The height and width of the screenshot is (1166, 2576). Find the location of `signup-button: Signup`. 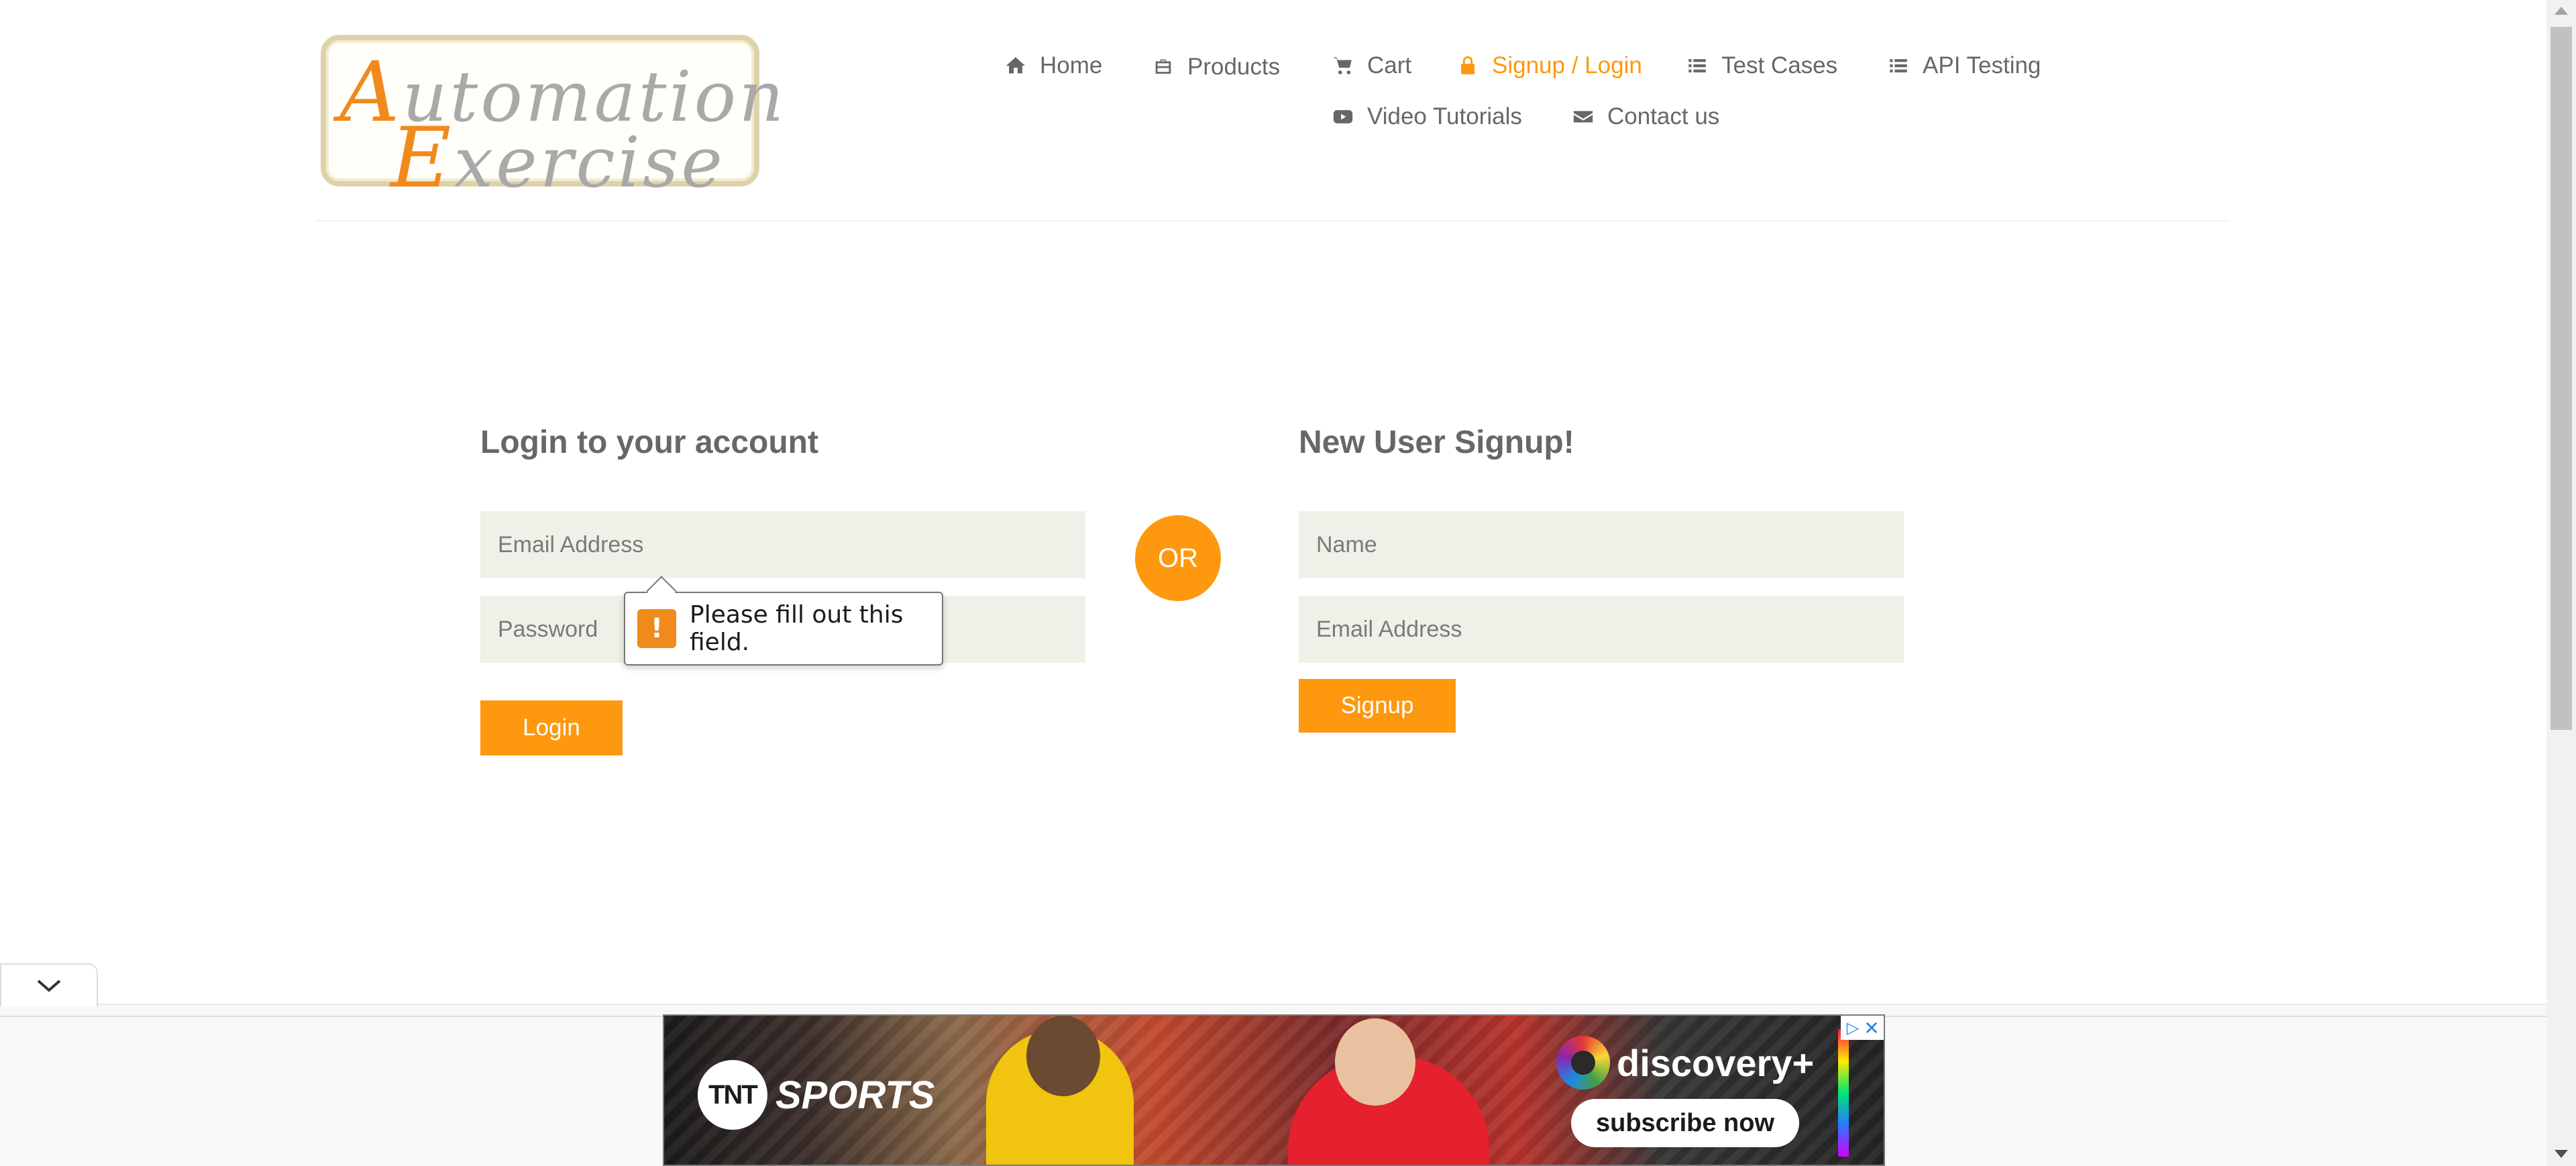

signup-button: Signup is located at coordinates (1377, 706).